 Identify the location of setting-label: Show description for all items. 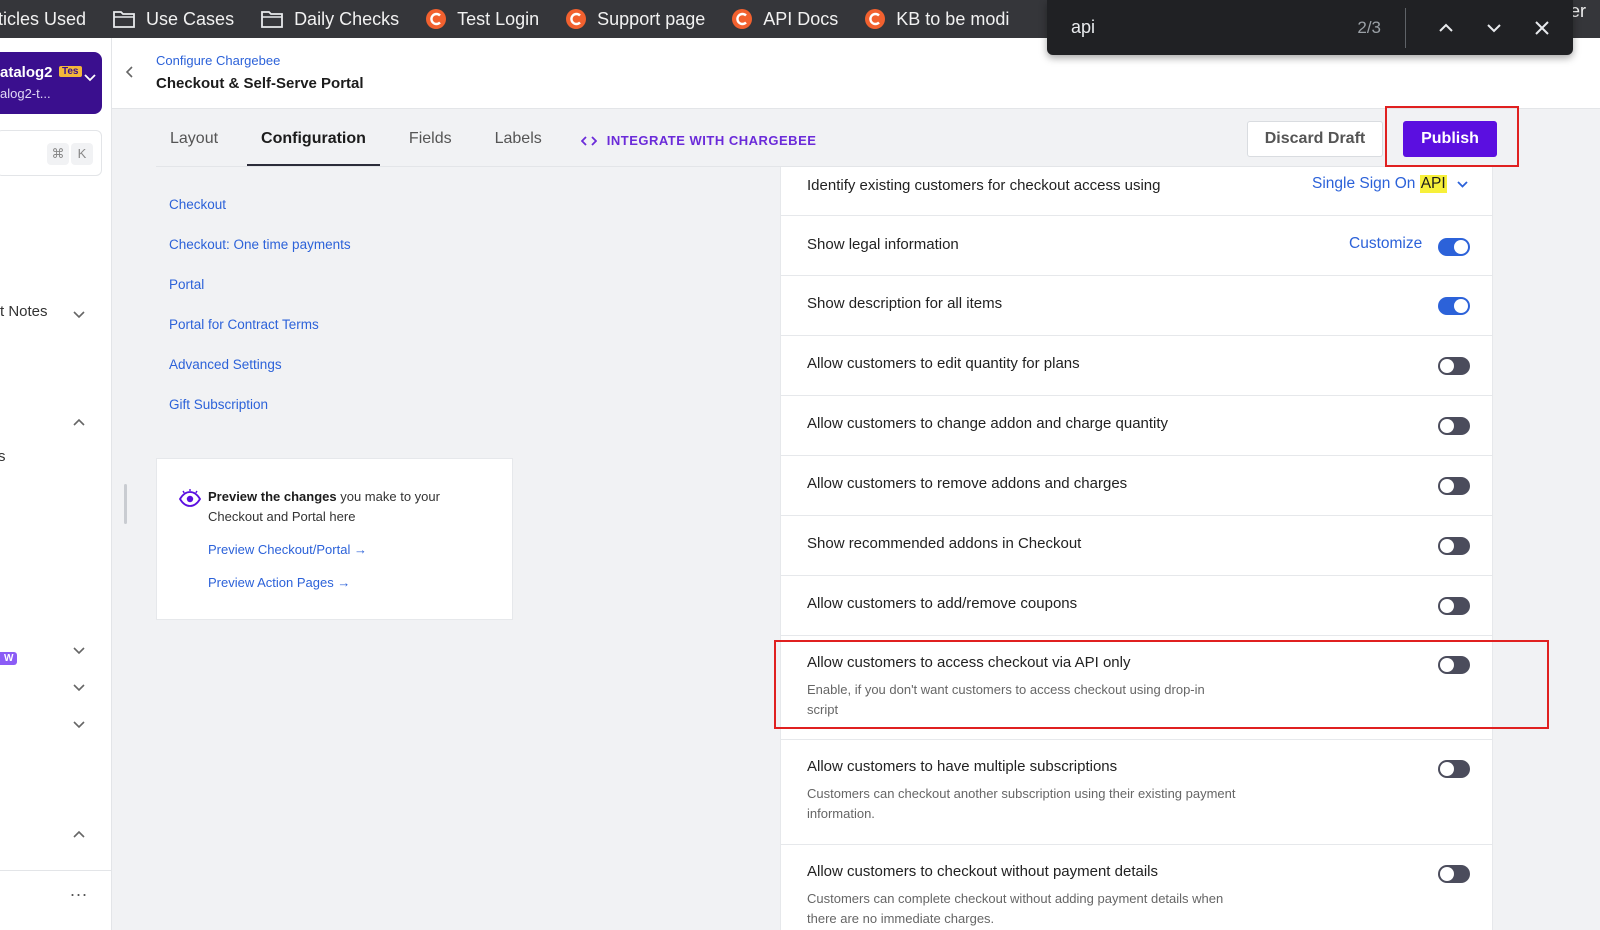
(905, 303).